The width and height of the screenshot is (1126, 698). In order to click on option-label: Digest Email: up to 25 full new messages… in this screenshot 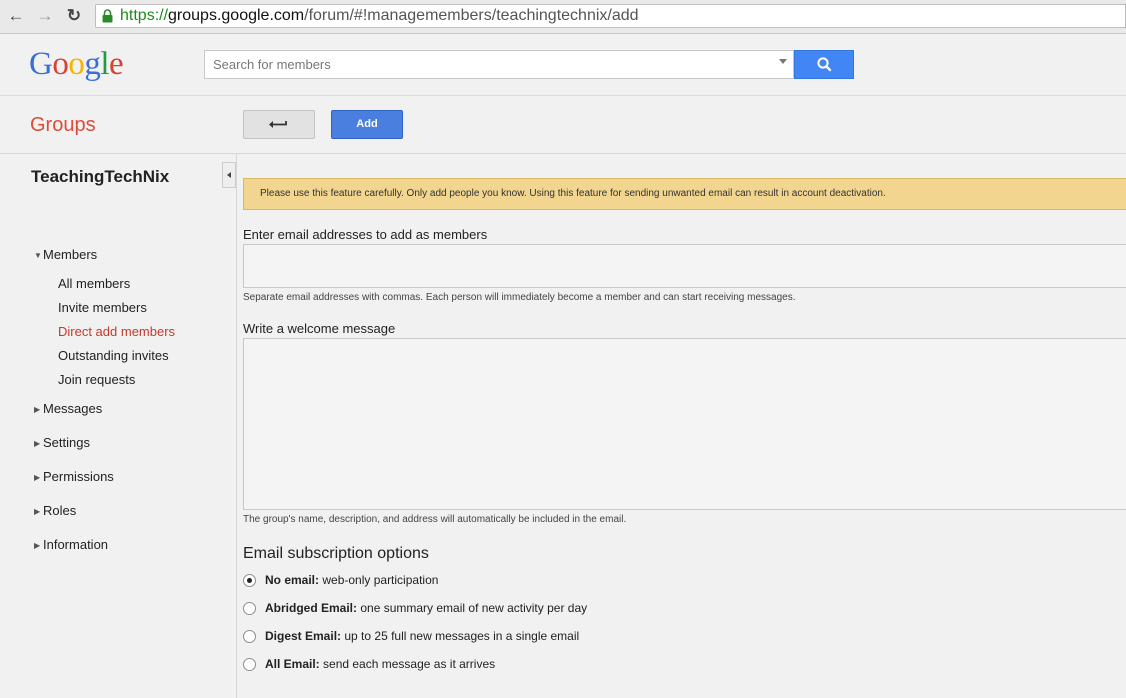, I will do `click(422, 636)`.